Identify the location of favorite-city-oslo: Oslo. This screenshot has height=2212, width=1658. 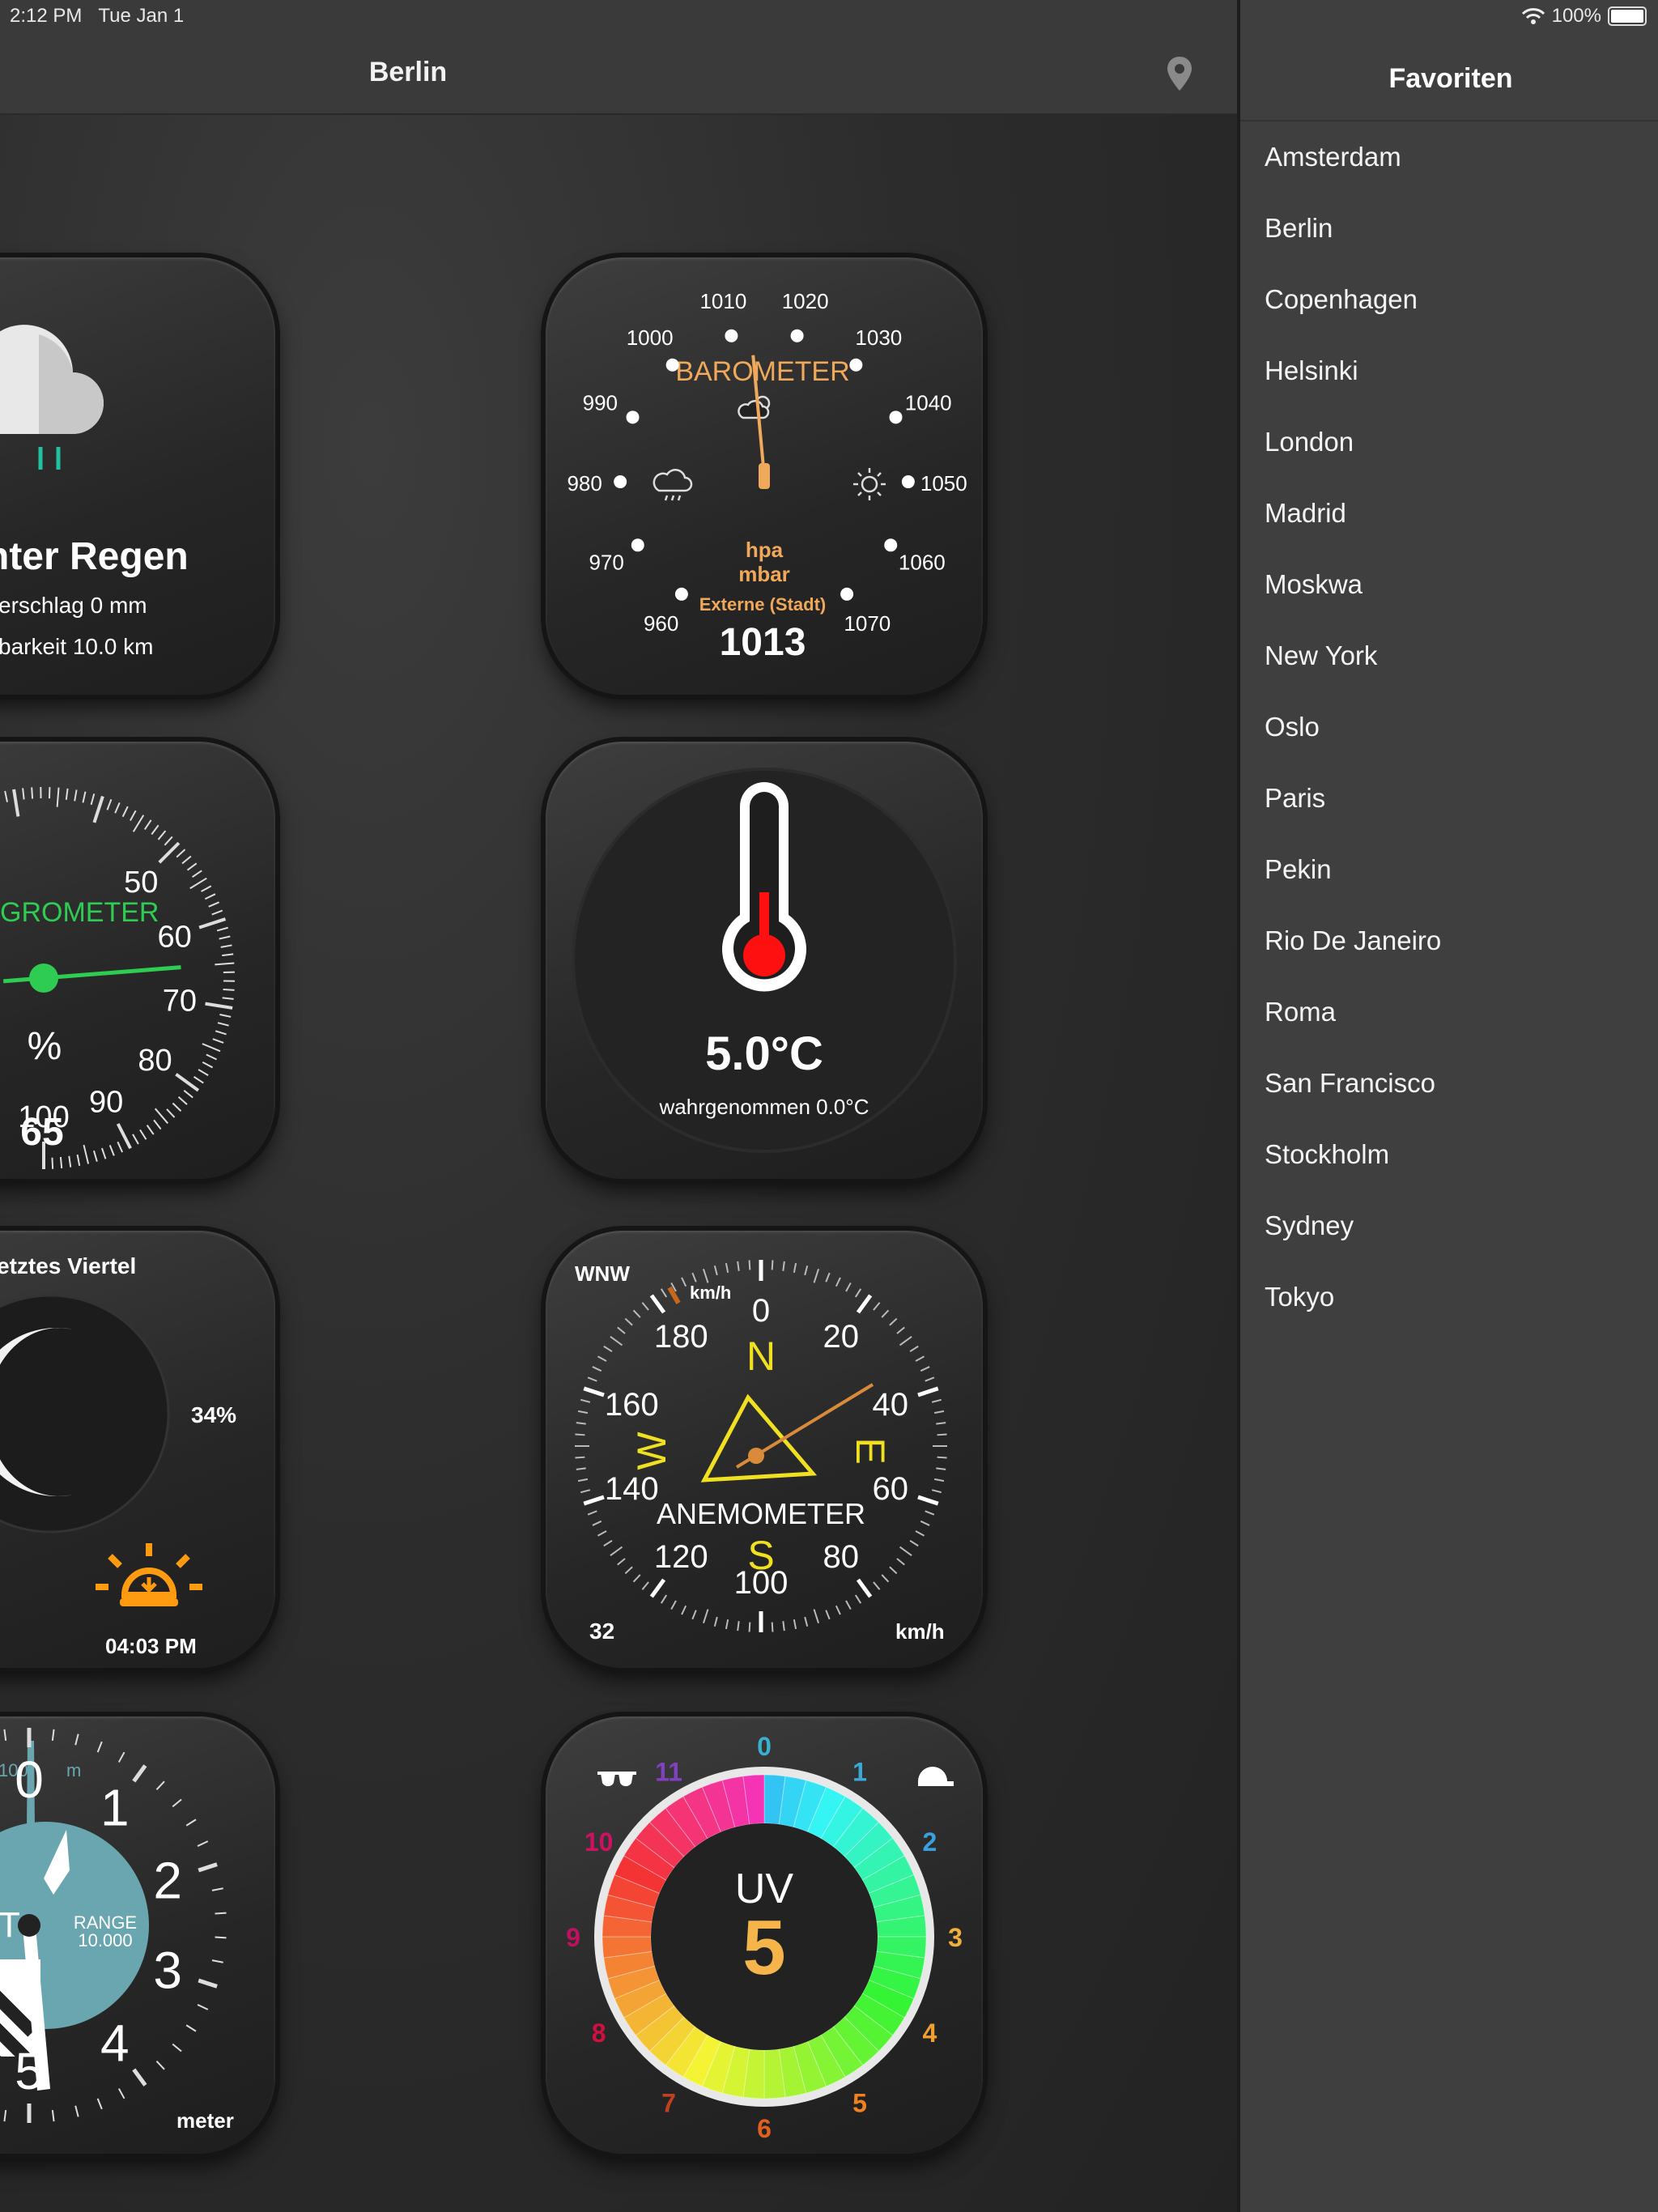
(1353, 744).